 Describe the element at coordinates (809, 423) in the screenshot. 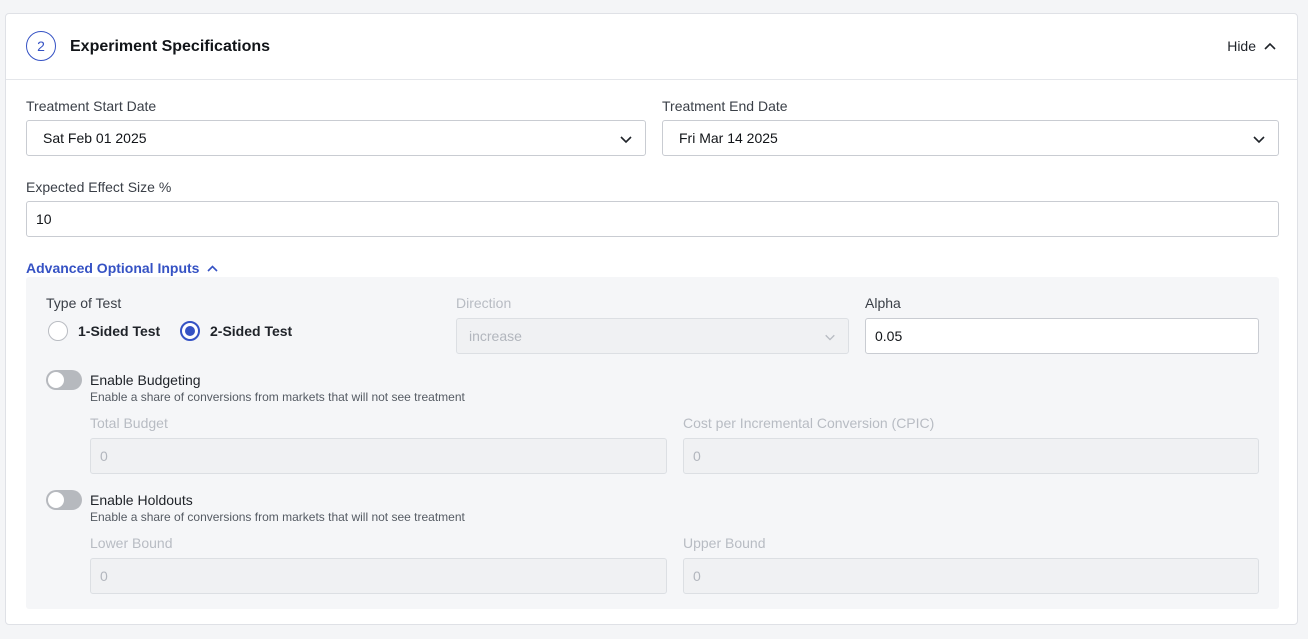

I see `cpic-label: Cost per Incremental Conversion (CPIC)` at that location.